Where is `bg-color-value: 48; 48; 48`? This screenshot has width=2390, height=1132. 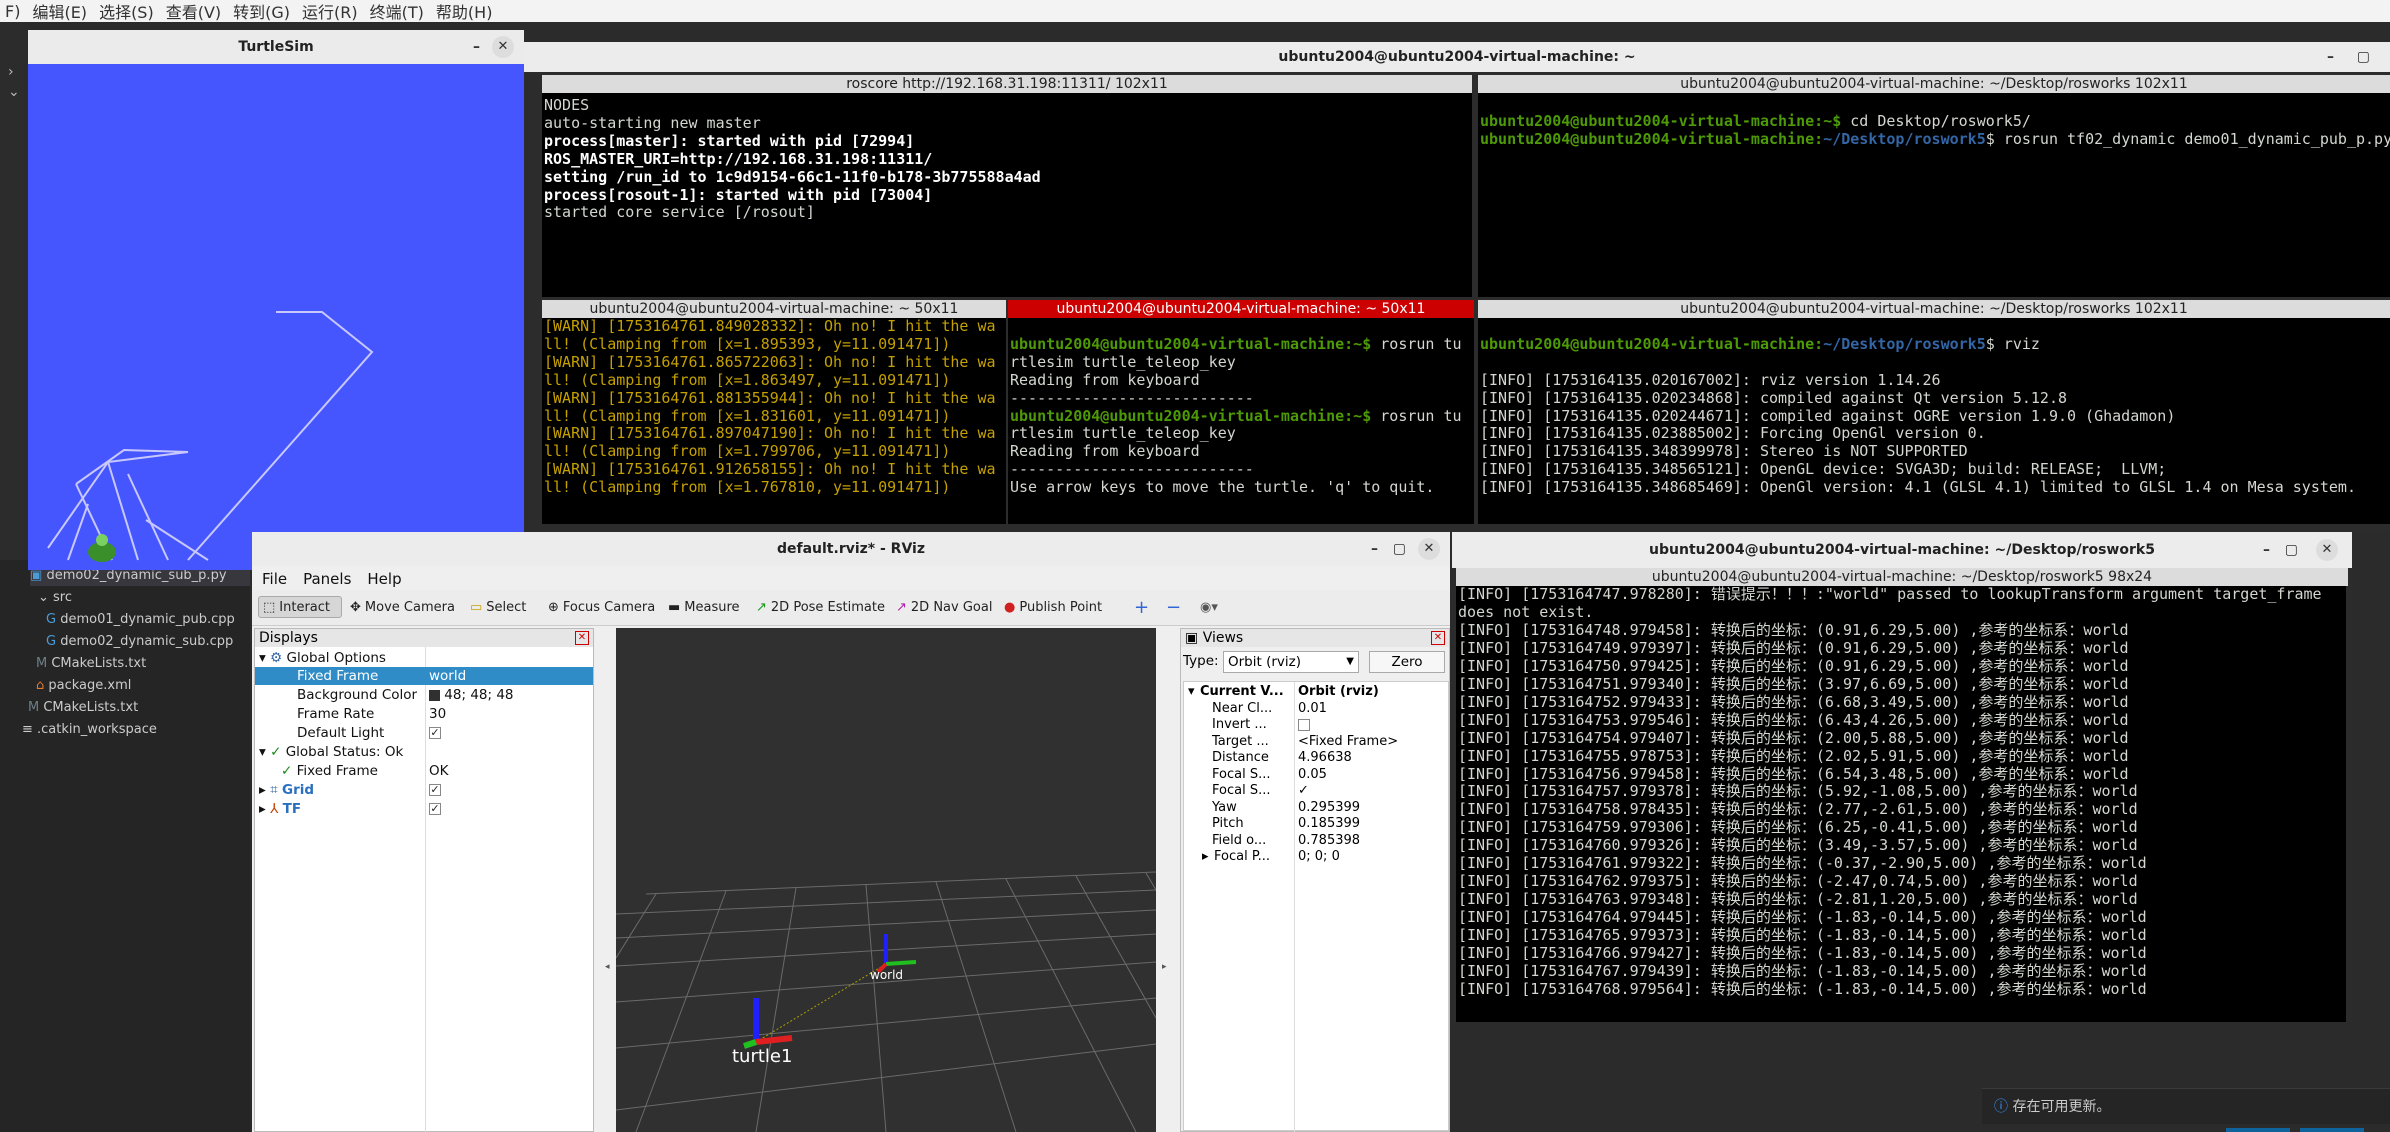 bg-color-value: 48; 48; 48 is located at coordinates (471, 695).